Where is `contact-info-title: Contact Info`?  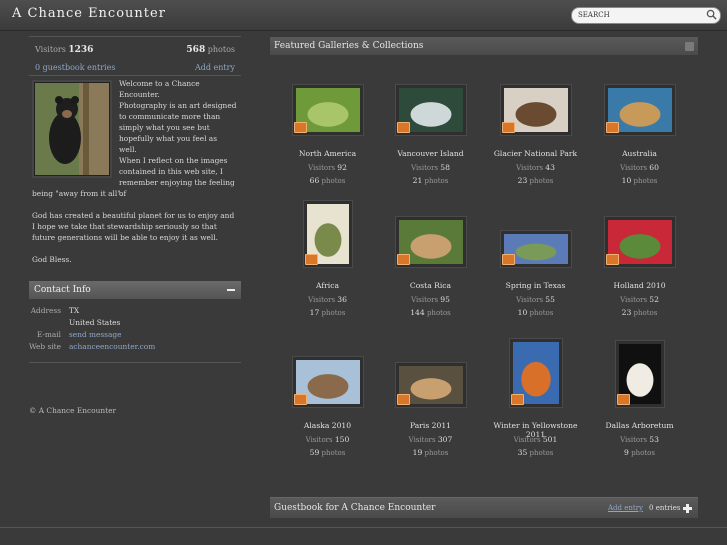 contact-info-title: Contact Info is located at coordinates (62, 290).